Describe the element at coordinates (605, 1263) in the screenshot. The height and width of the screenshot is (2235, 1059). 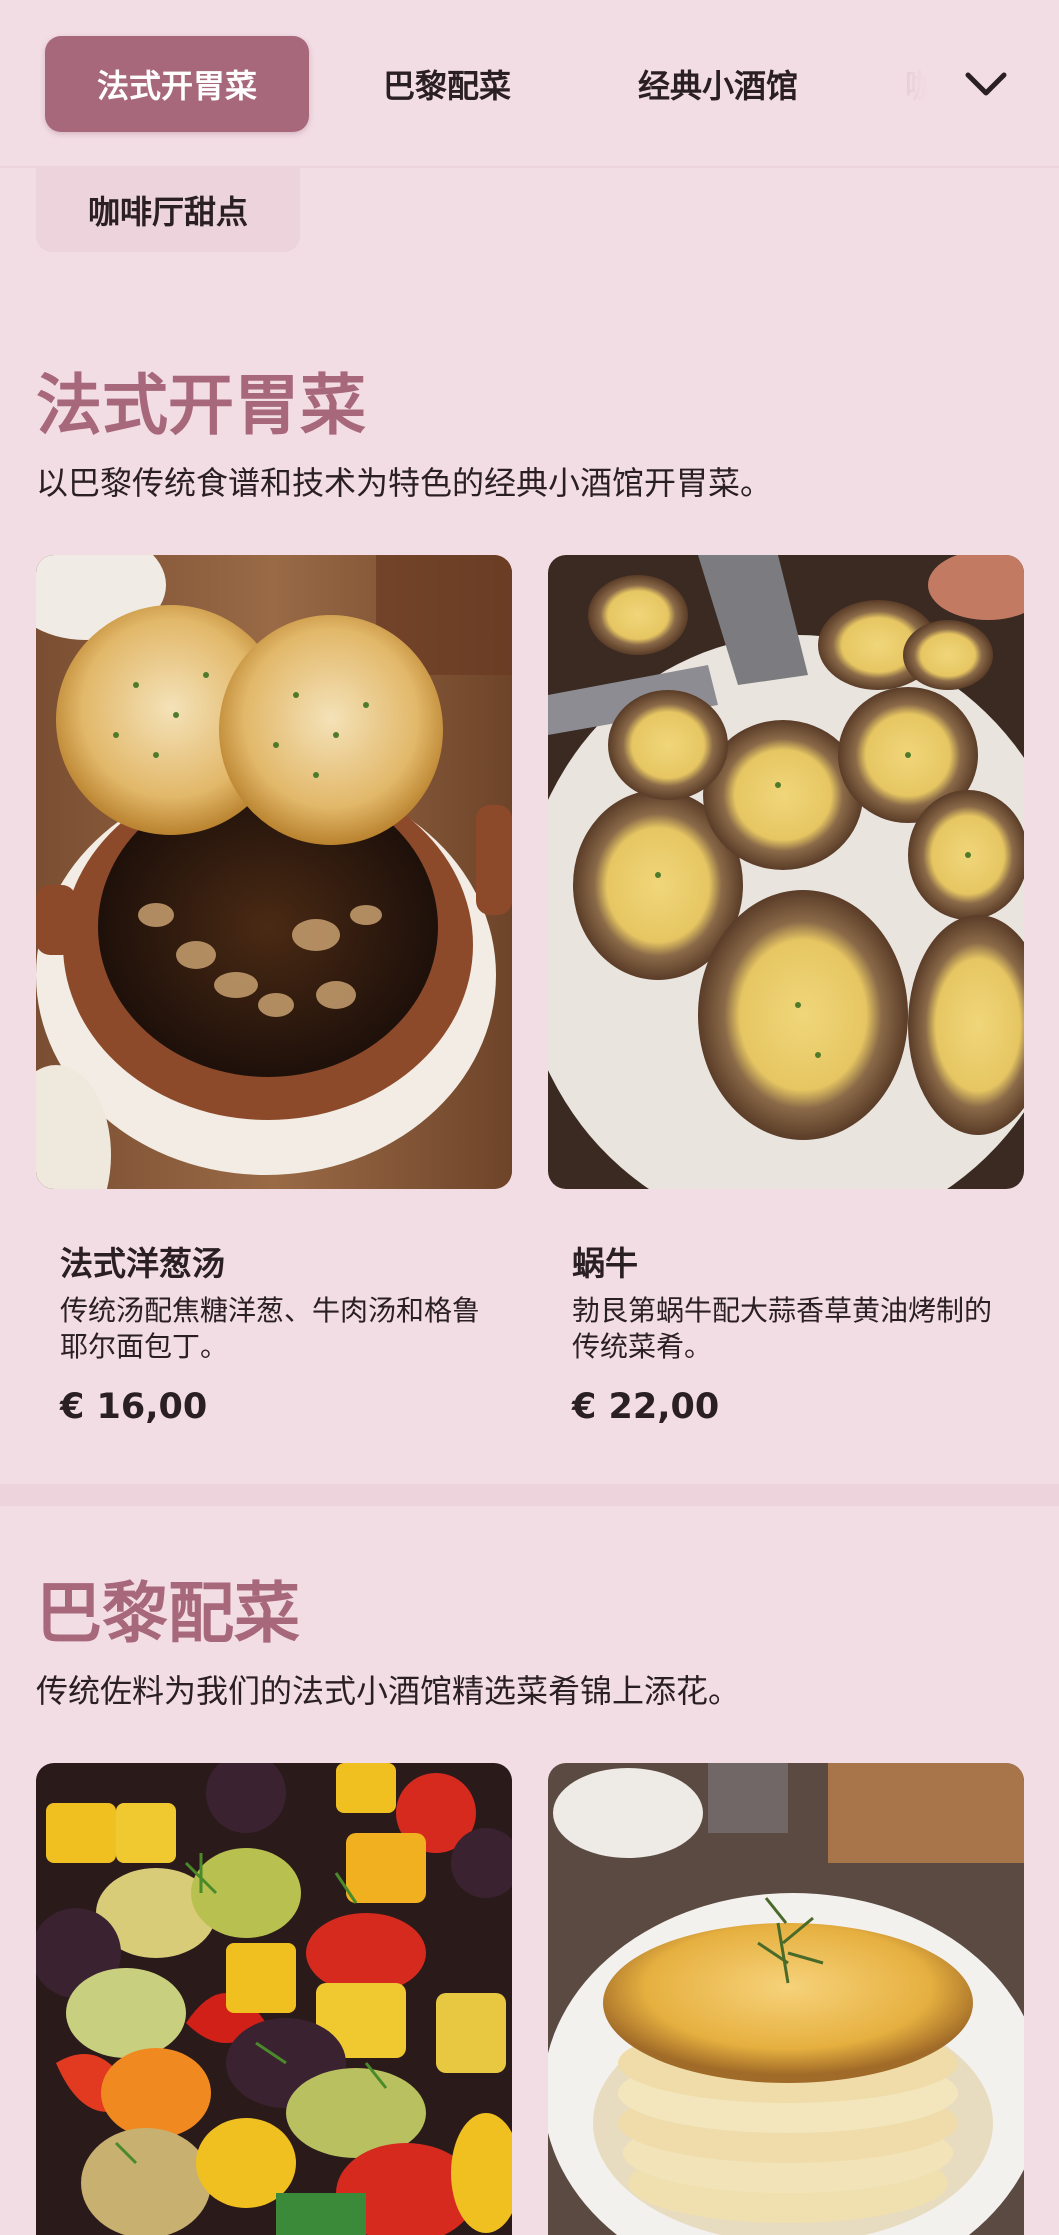
I see `menu-item-name: 蜗牛` at that location.